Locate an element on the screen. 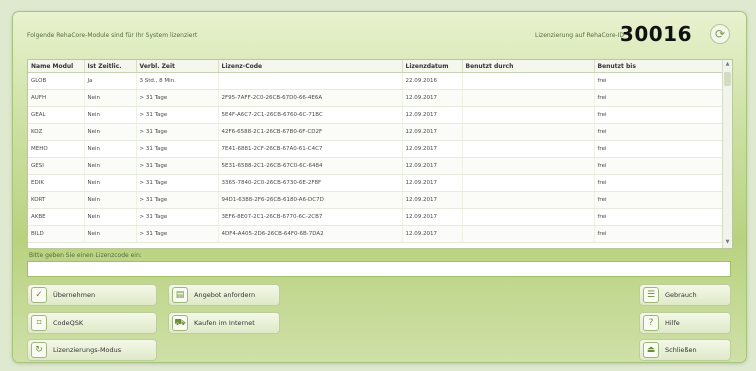 This screenshot has width=756, height=371. column-header: Name Modul is located at coordinates (56, 66).